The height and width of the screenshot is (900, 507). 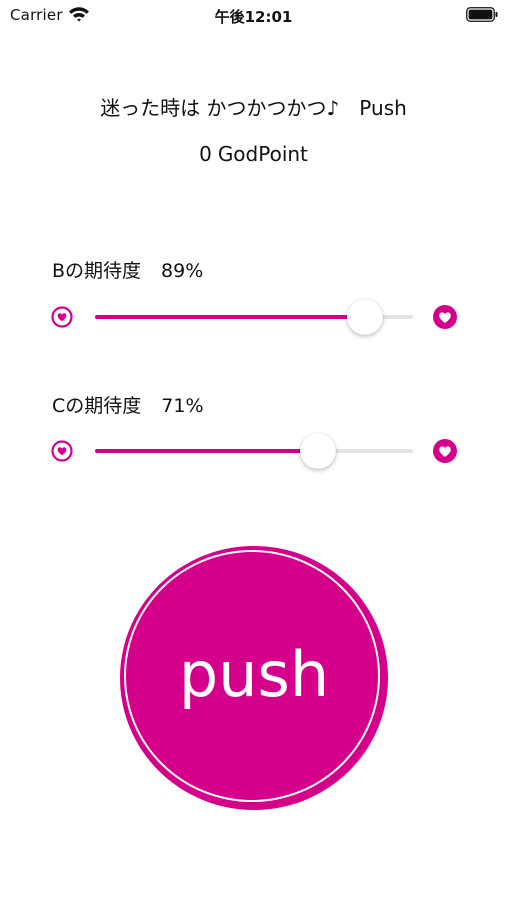 What do you see at coordinates (205, 154) in the screenshot?
I see `godpoint-value: 0` at bounding box center [205, 154].